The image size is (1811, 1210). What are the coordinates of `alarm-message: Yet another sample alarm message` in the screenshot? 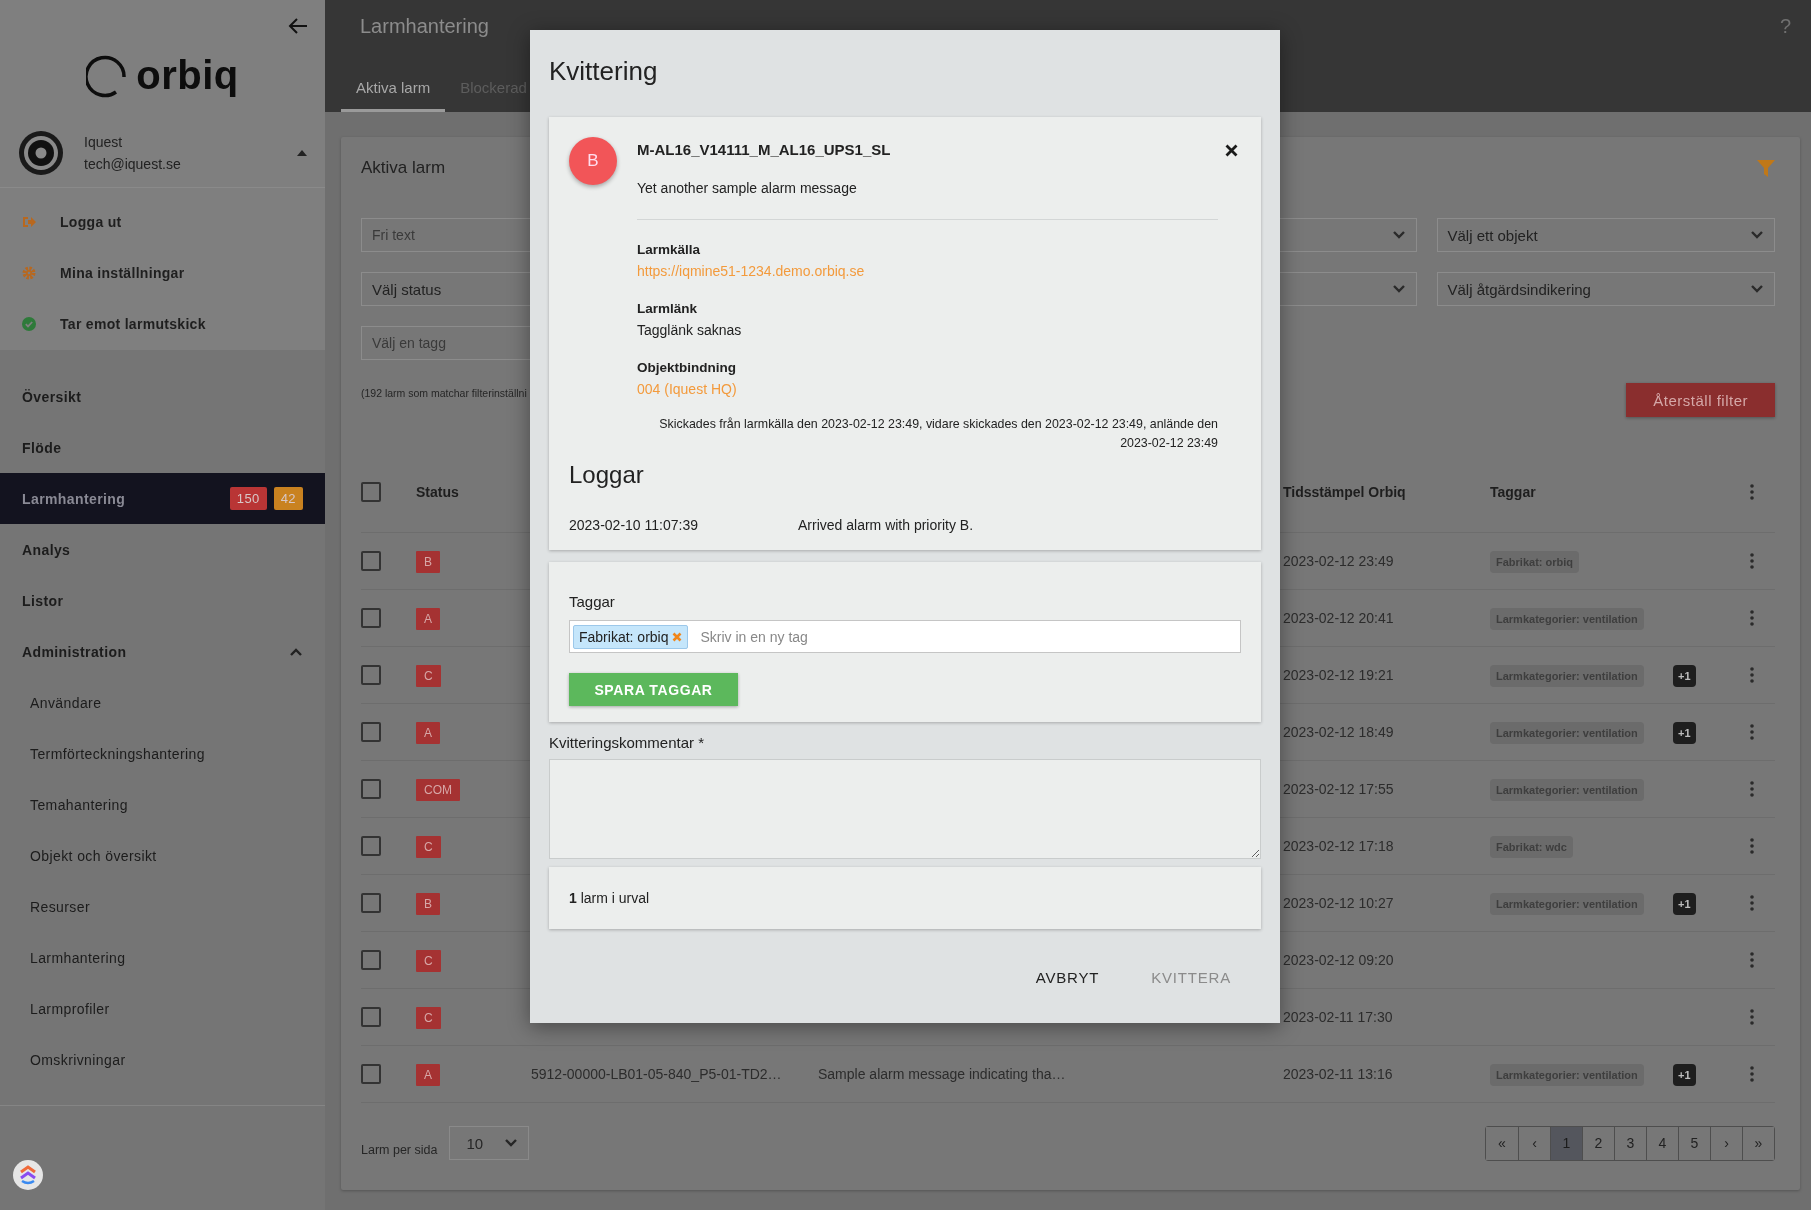 It's located at (747, 188).